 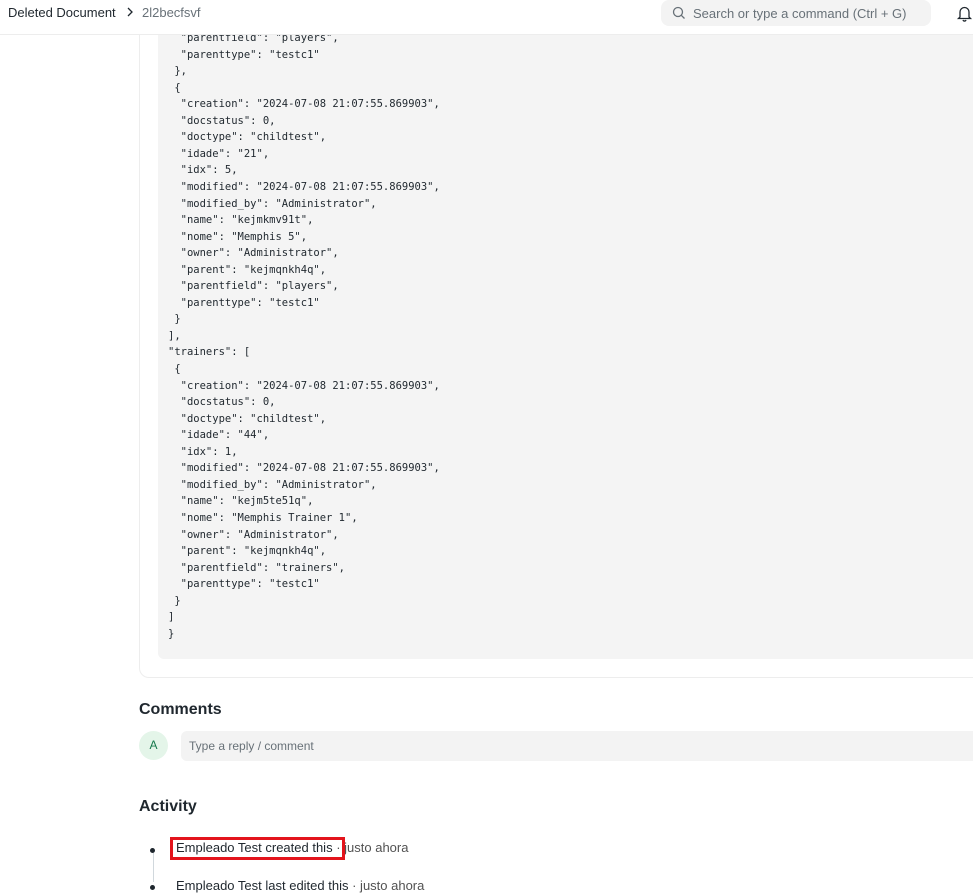 I want to click on code-line: "name": "kejm5te51q",, so click(x=241, y=501).